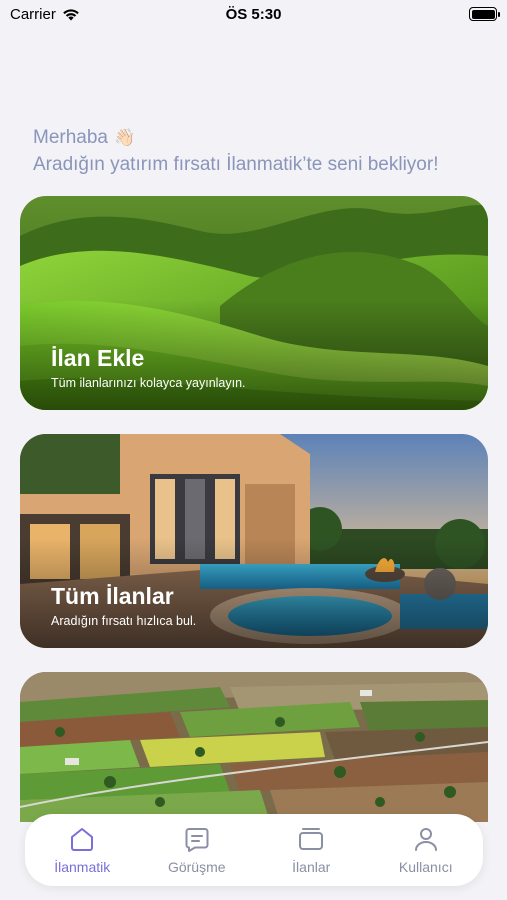 This screenshot has height=900, width=507. I want to click on status-time: ÖS 5:30, so click(253, 14).